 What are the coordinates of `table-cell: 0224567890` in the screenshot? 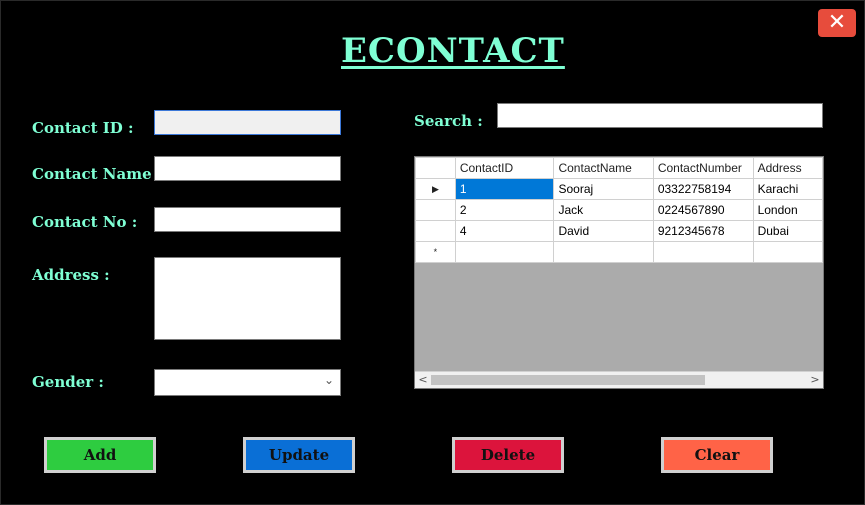 It's located at (703, 210).